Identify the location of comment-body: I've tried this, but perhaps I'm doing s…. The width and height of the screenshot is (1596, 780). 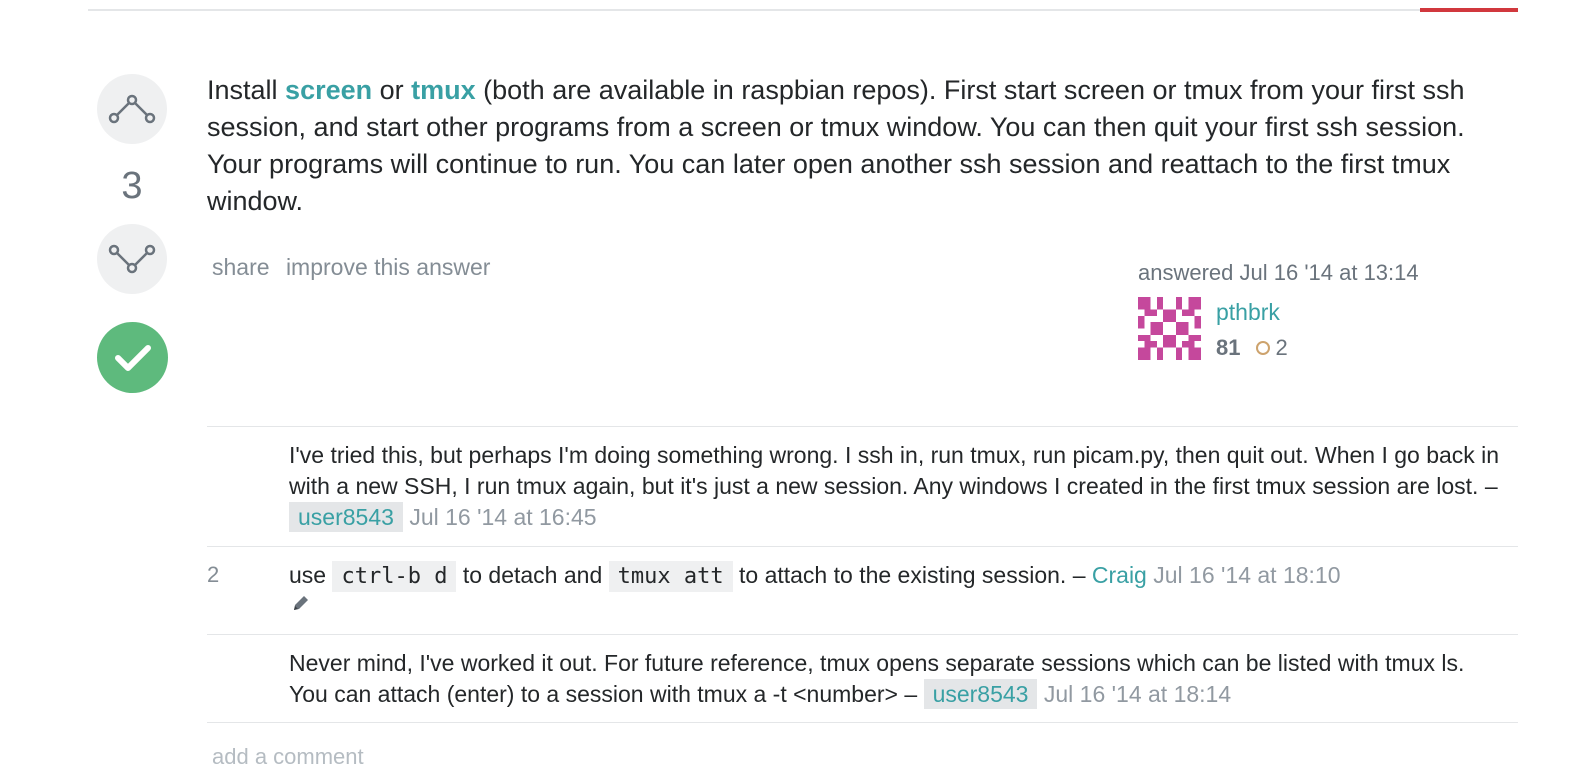
(897, 486).